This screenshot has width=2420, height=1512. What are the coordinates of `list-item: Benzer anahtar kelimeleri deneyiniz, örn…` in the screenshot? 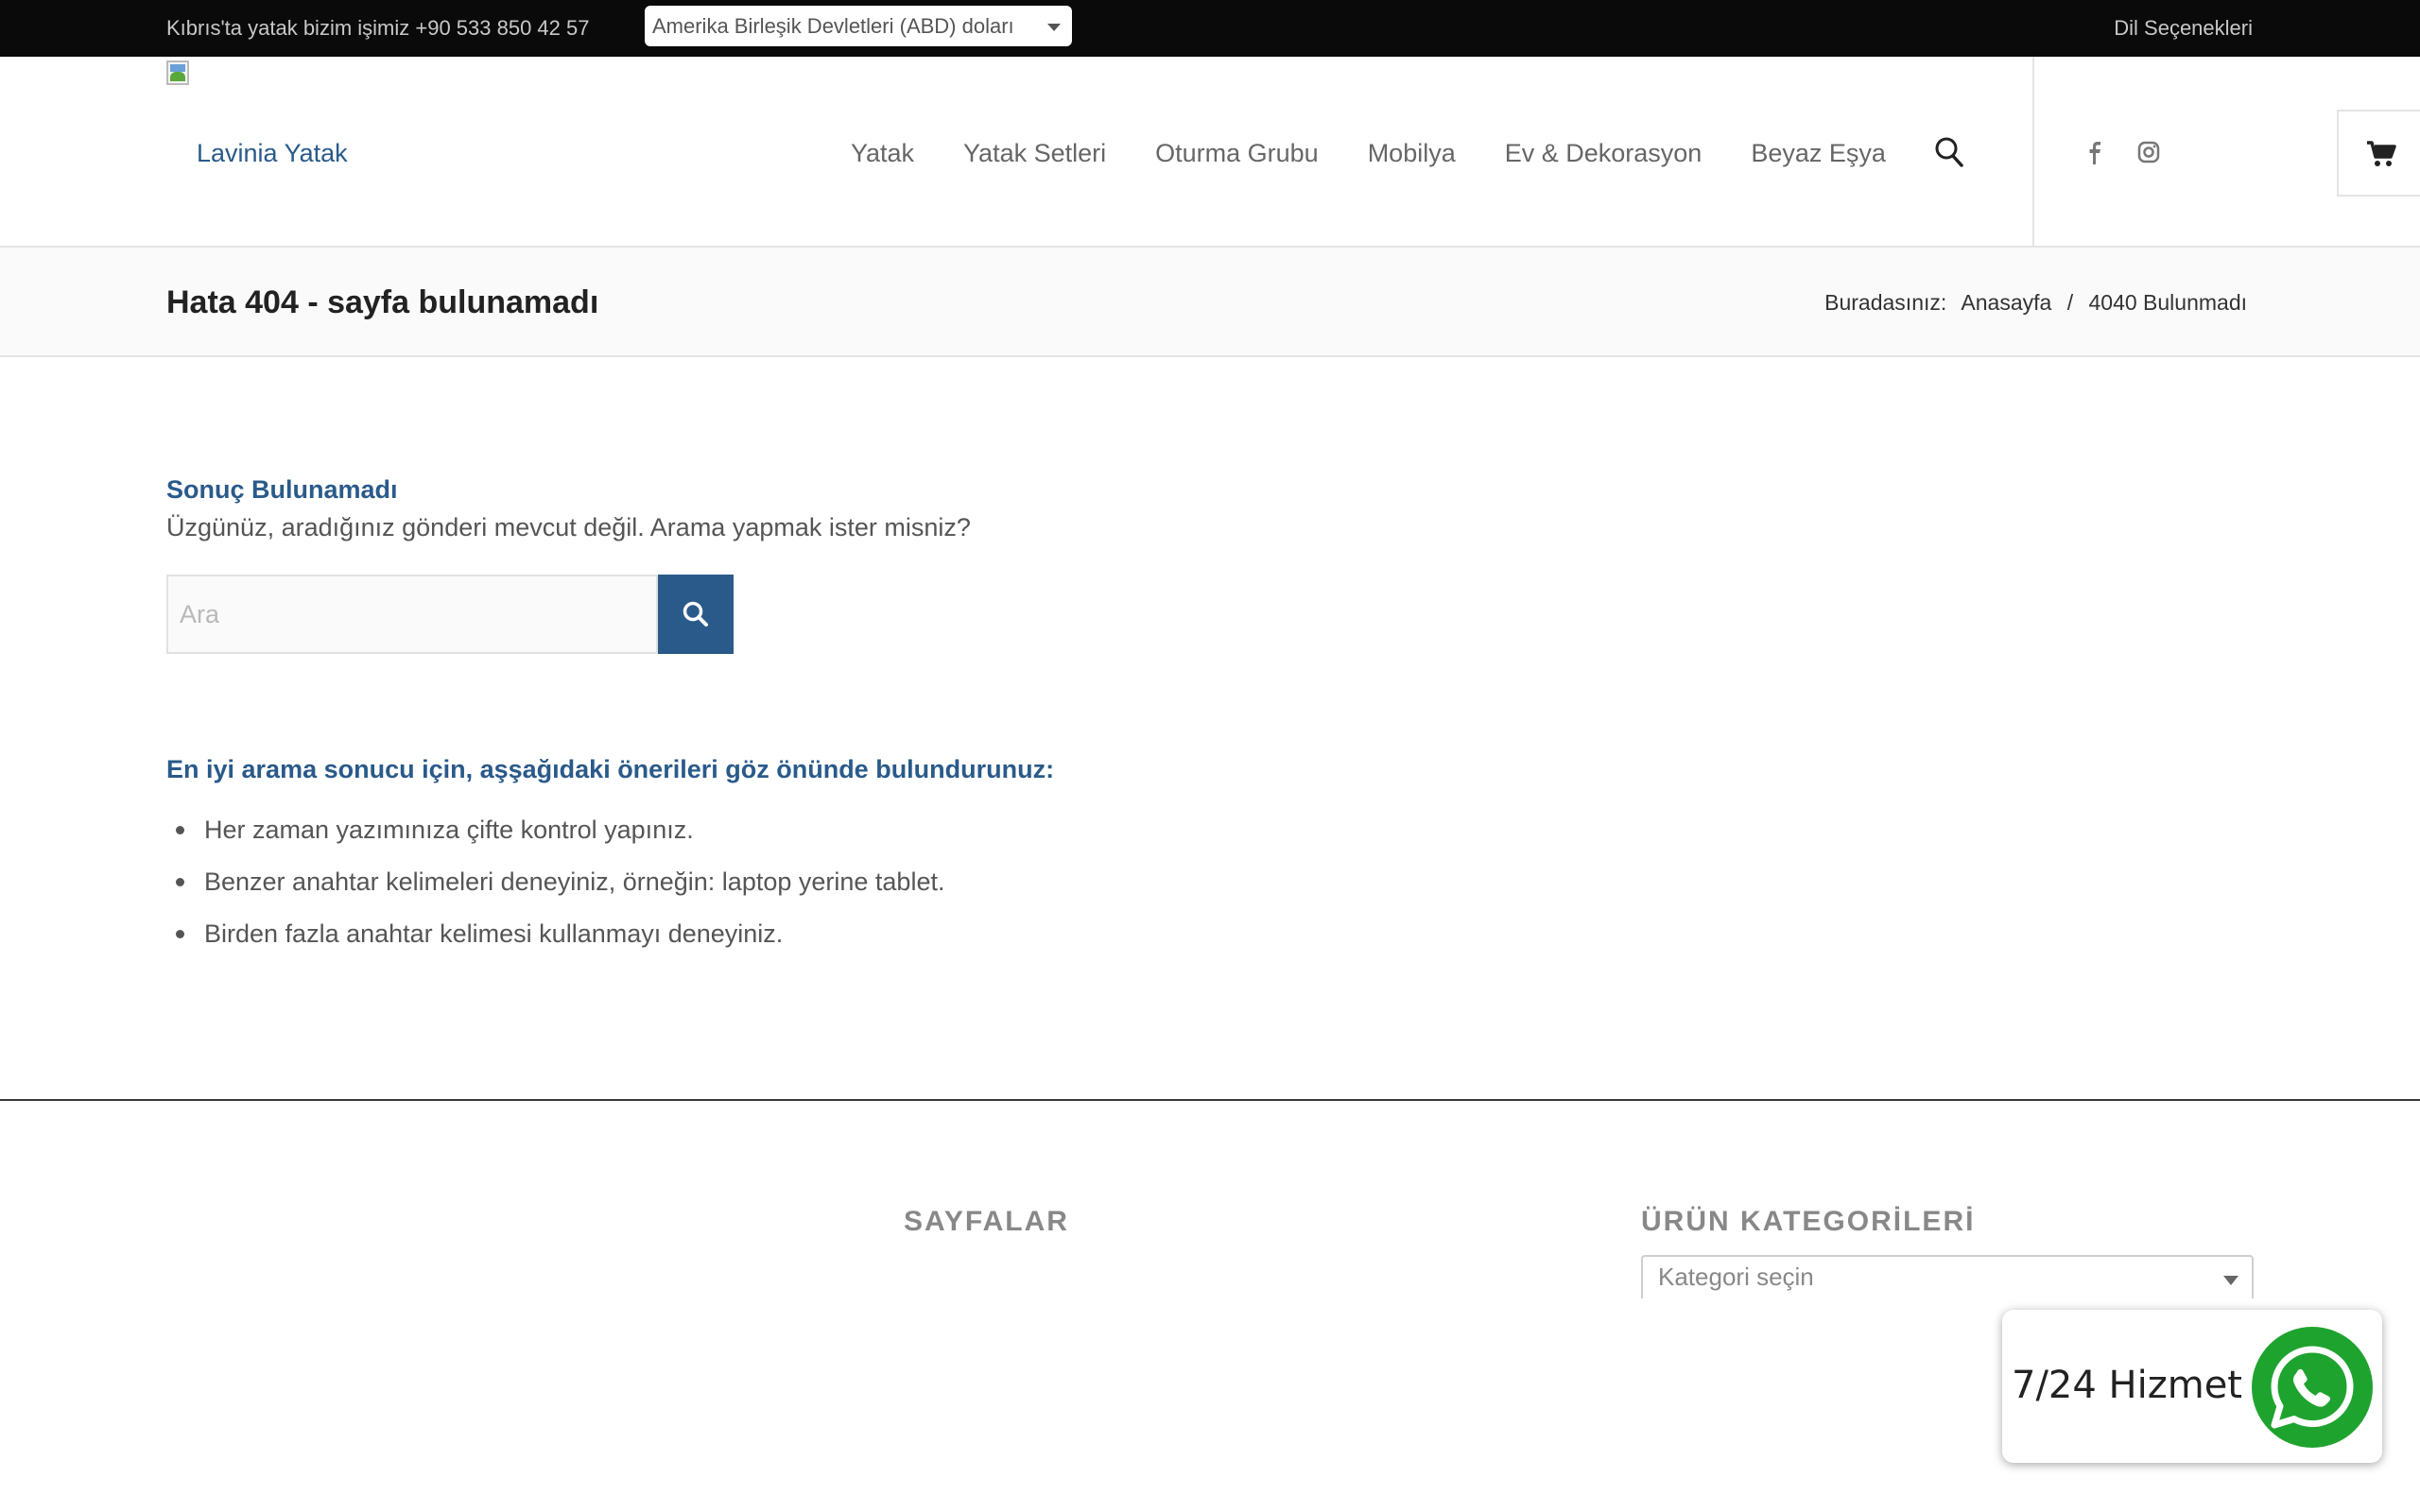 It's located at (555, 882).